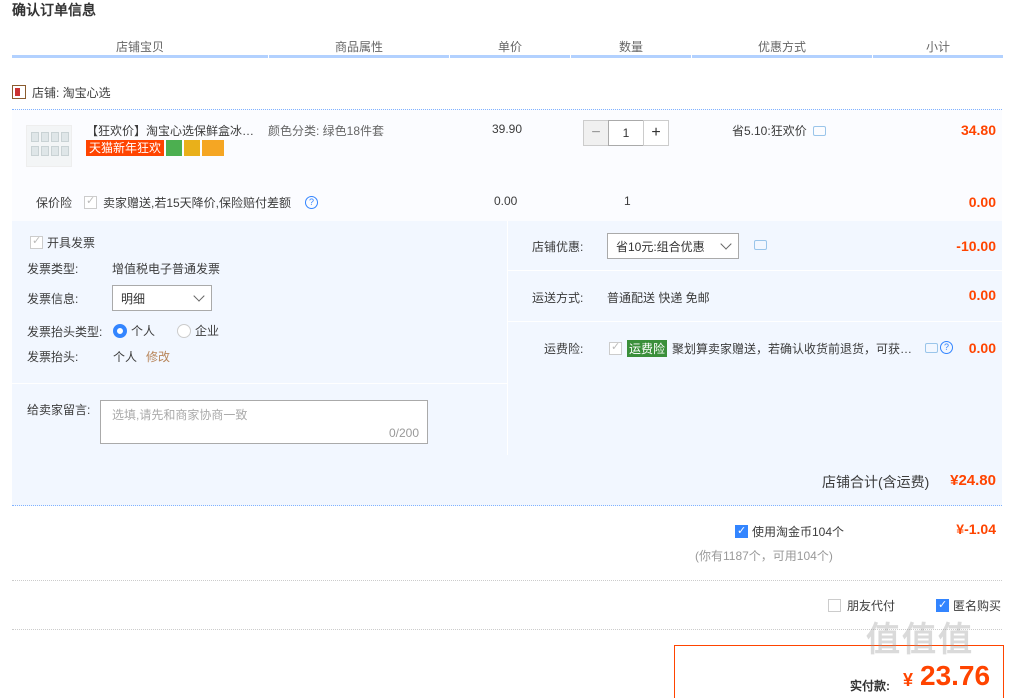  Describe the element at coordinates (312, 202) in the screenshot. I see `help-icon: ?` at that location.